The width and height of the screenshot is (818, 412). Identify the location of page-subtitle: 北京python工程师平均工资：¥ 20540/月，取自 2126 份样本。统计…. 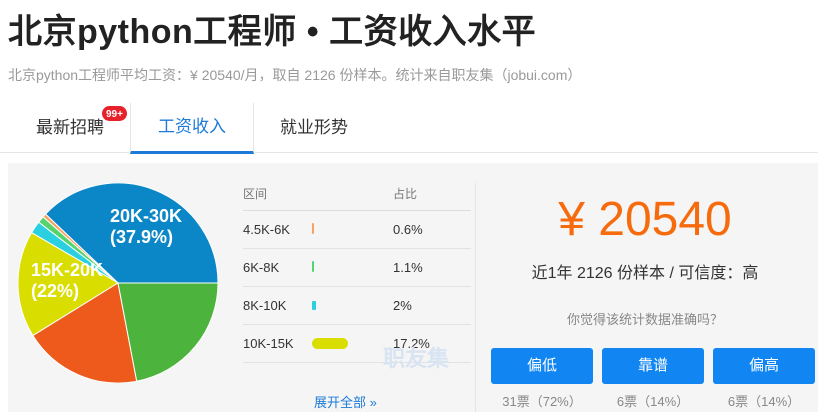
(295, 75).